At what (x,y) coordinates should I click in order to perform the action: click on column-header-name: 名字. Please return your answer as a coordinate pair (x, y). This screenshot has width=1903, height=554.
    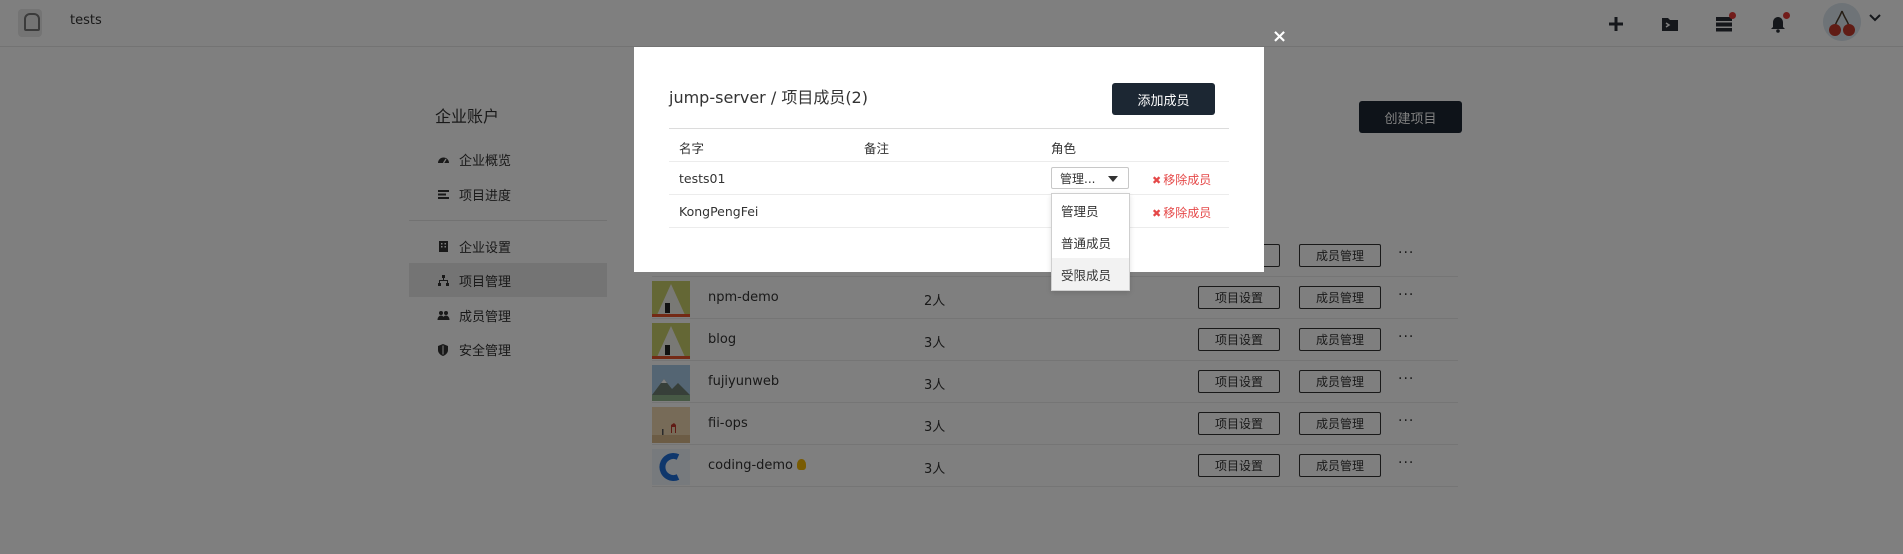
    Looking at the image, I should click on (692, 148).